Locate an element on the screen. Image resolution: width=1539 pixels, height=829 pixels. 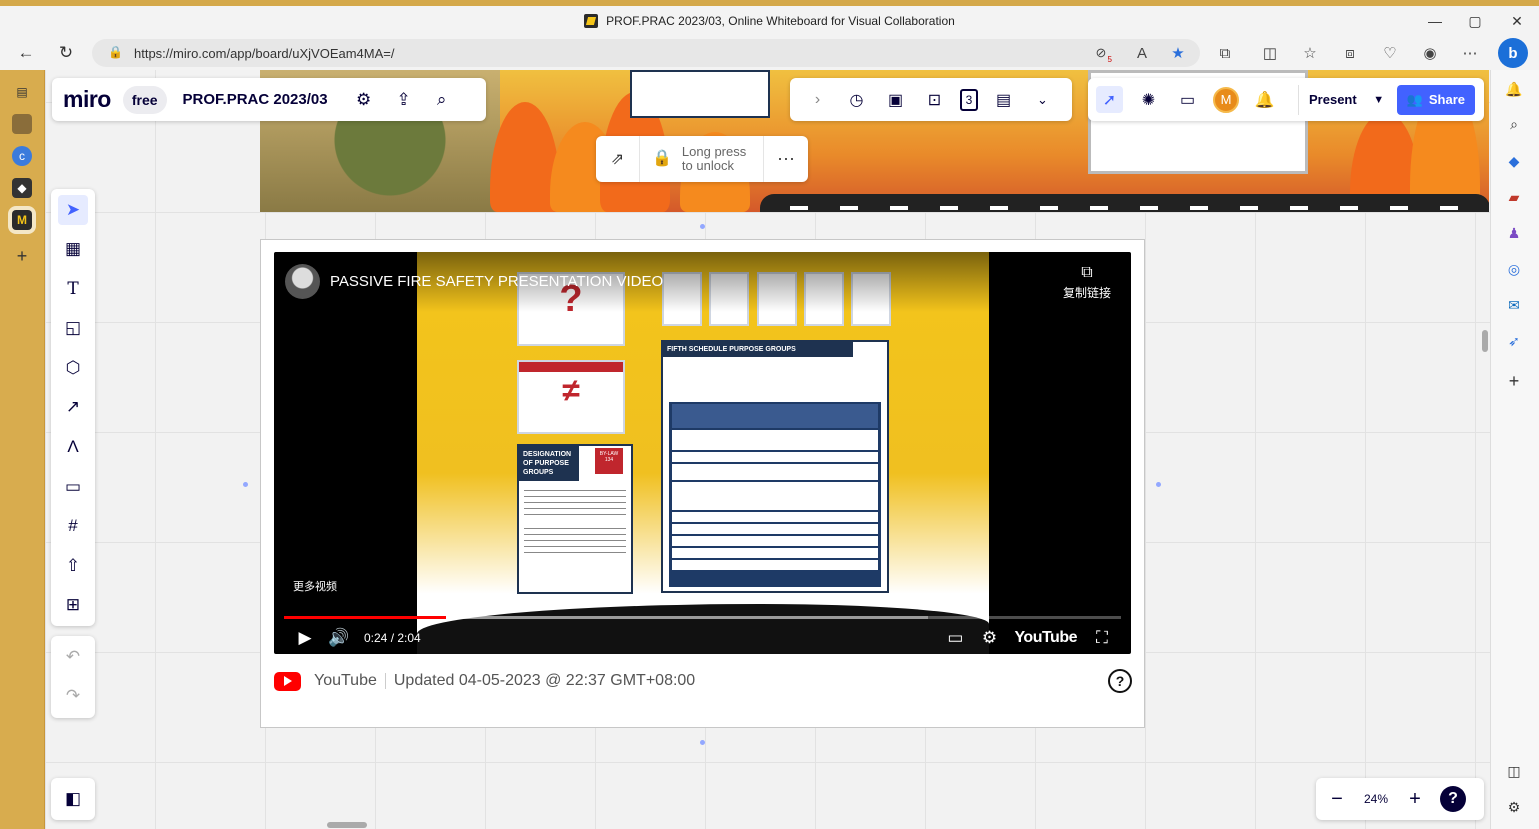
board-title: PROF.PRAC 2023/03 is located at coordinates (255, 99).